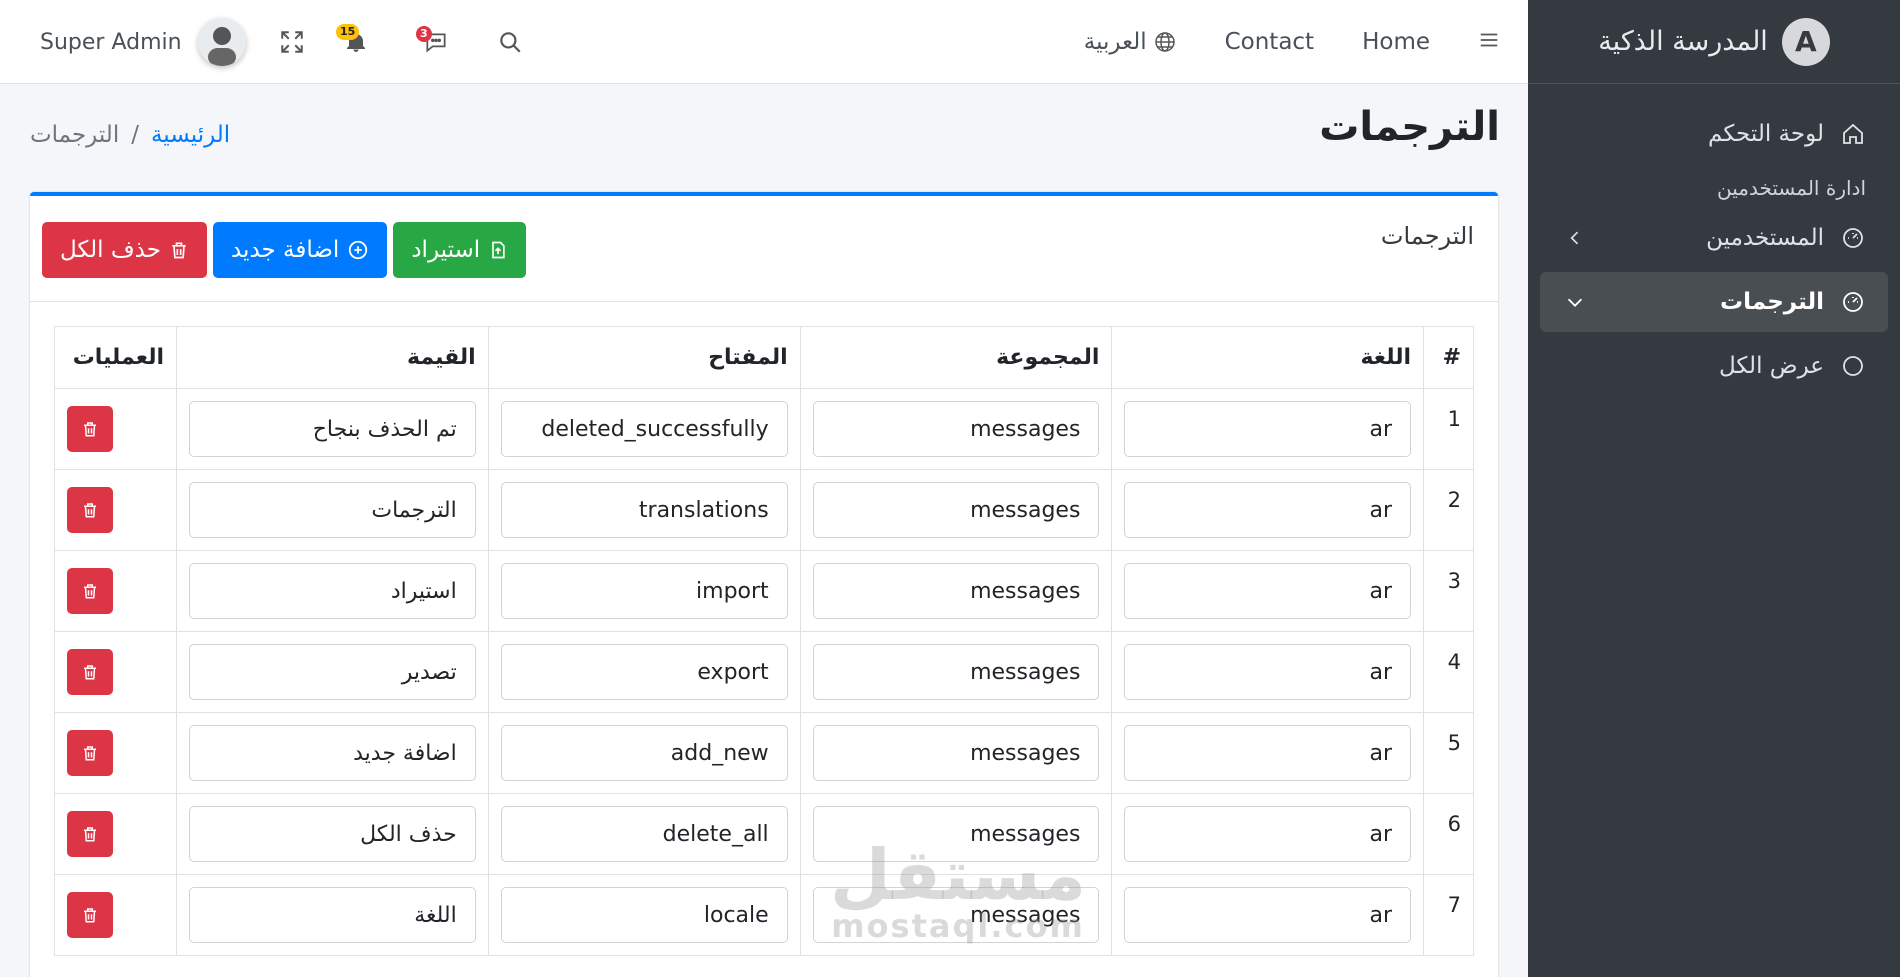 The height and width of the screenshot is (977, 1900). Describe the element at coordinates (644, 672) in the screenshot. I see `key-input: export` at that location.